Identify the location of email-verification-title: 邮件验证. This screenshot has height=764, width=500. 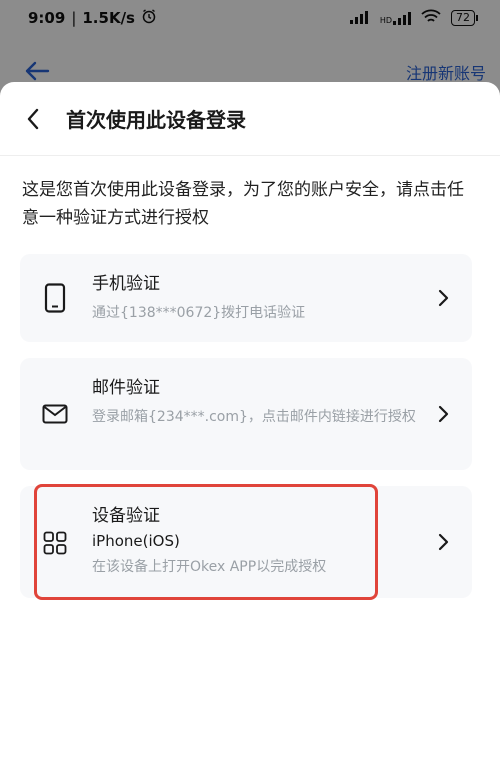
(126, 388).